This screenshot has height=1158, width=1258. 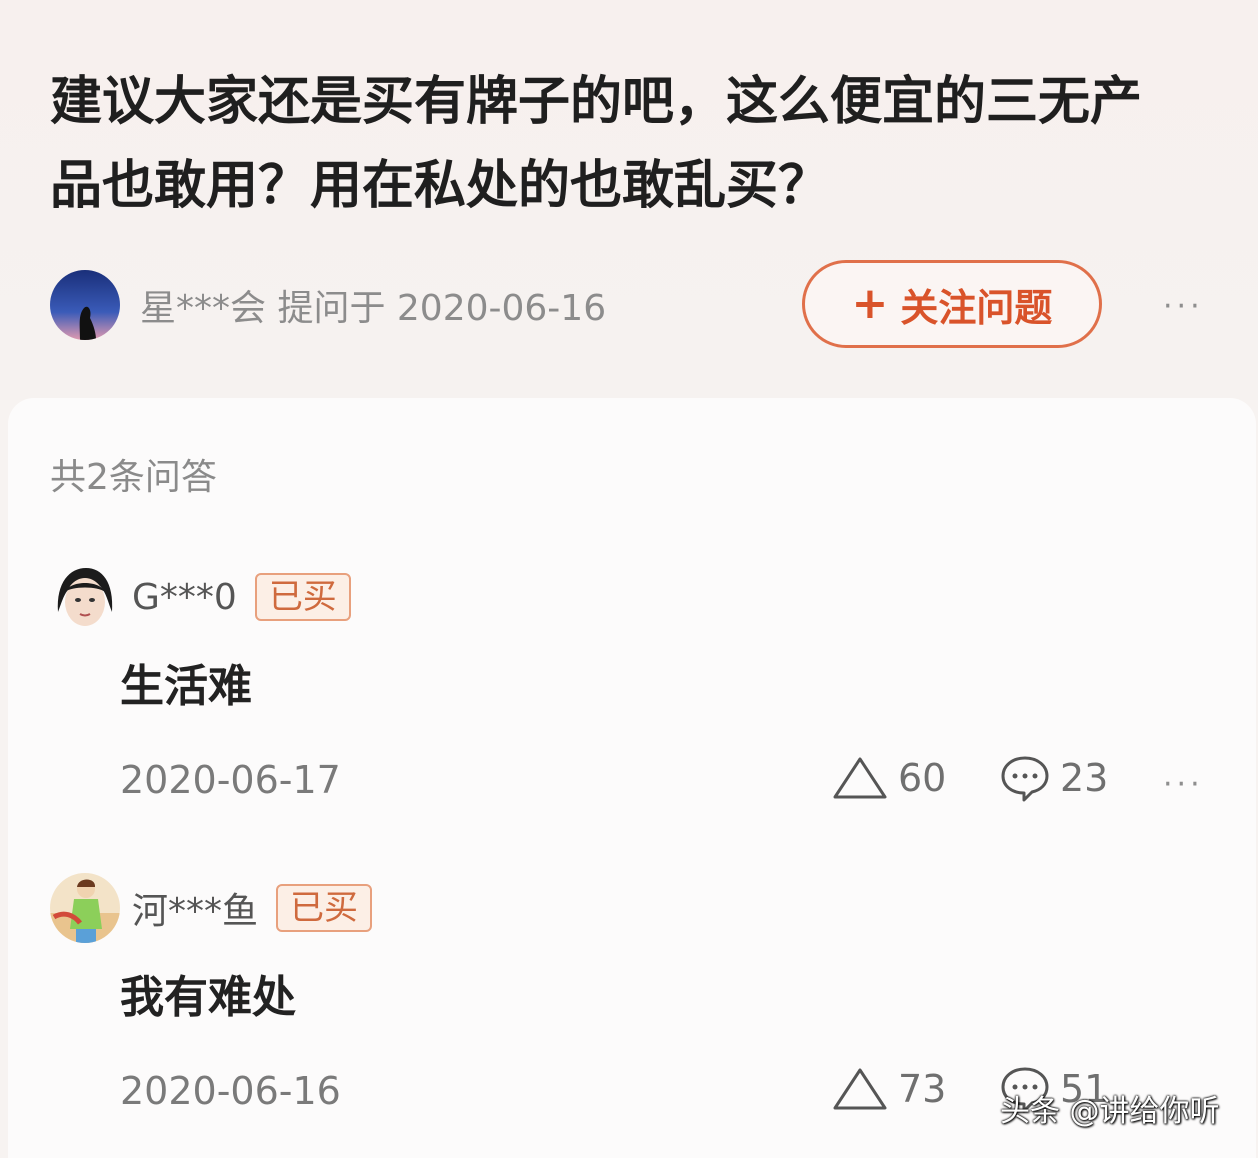 What do you see at coordinates (1110, 1111) in the screenshot?
I see `watermark: 头条 @讲给你听` at bounding box center [1110, 1111].